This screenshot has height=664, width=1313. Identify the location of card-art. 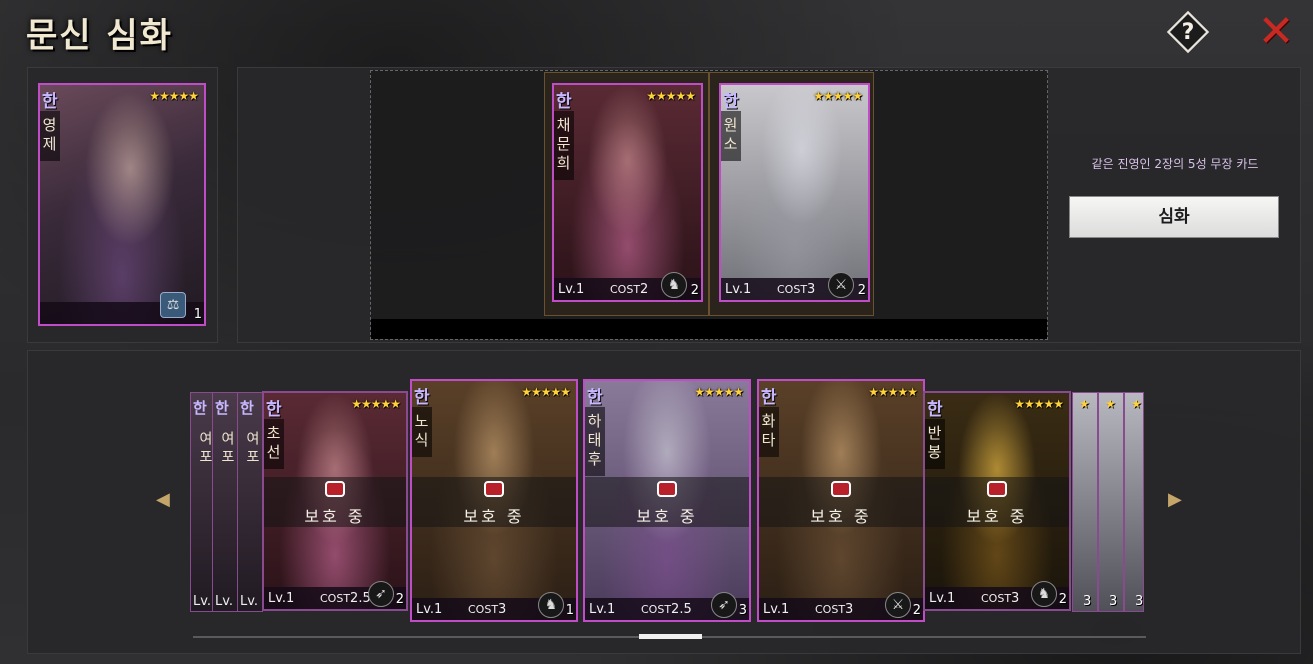
(122, 204).